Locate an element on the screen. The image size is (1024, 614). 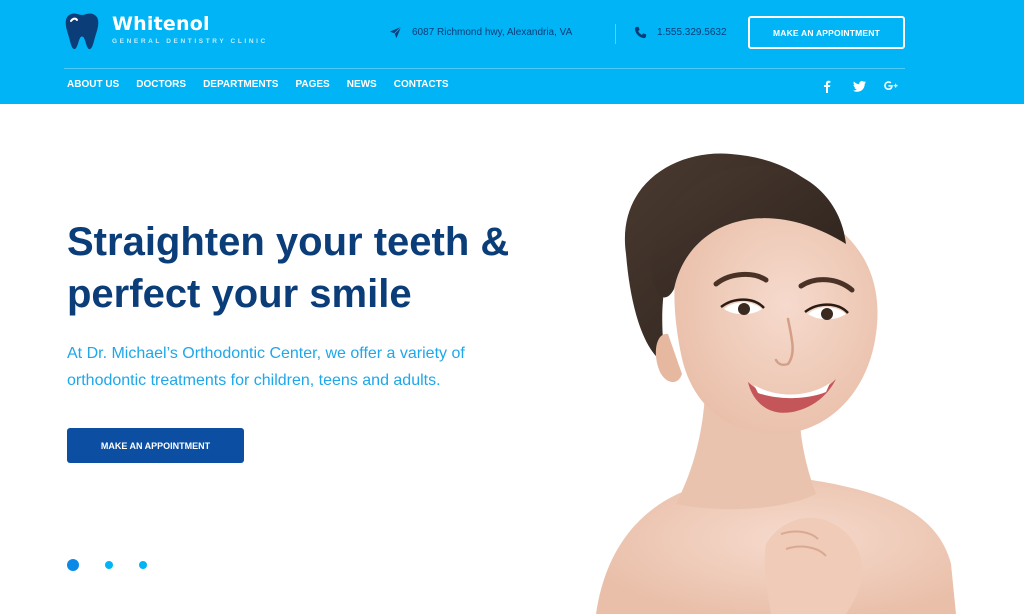
tooth-icon is located at coordinates (82, 31).